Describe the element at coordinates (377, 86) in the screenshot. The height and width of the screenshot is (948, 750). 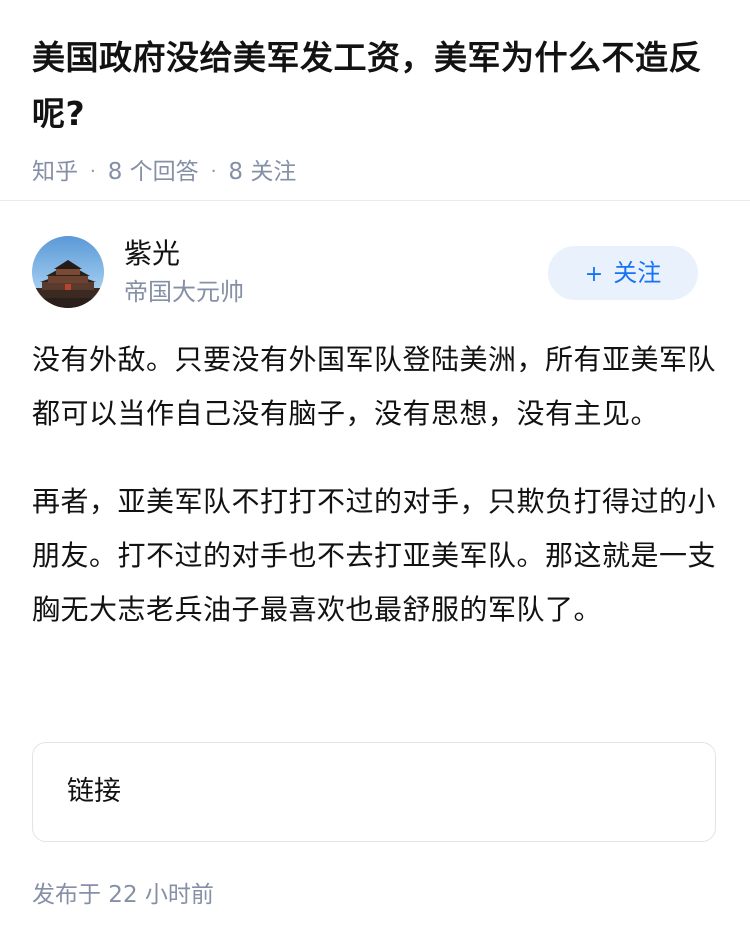
I see `question-title: 美国政府没给美军发工资，美军为什么不造反呢?` at that location.